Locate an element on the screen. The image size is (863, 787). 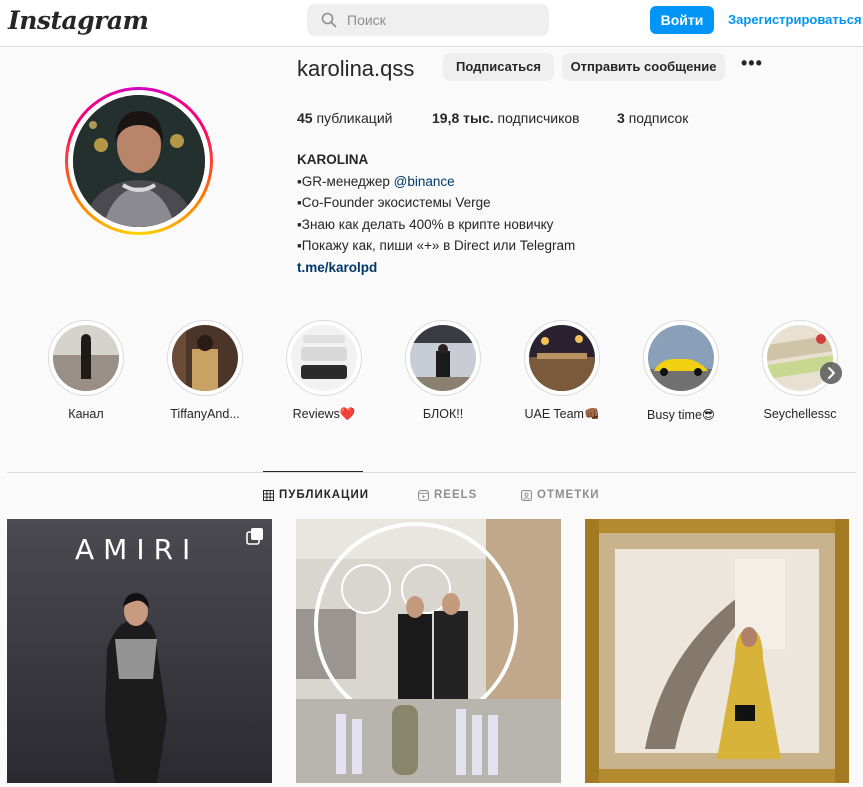
search-input: Поиск is located at coordinates (428, 20).